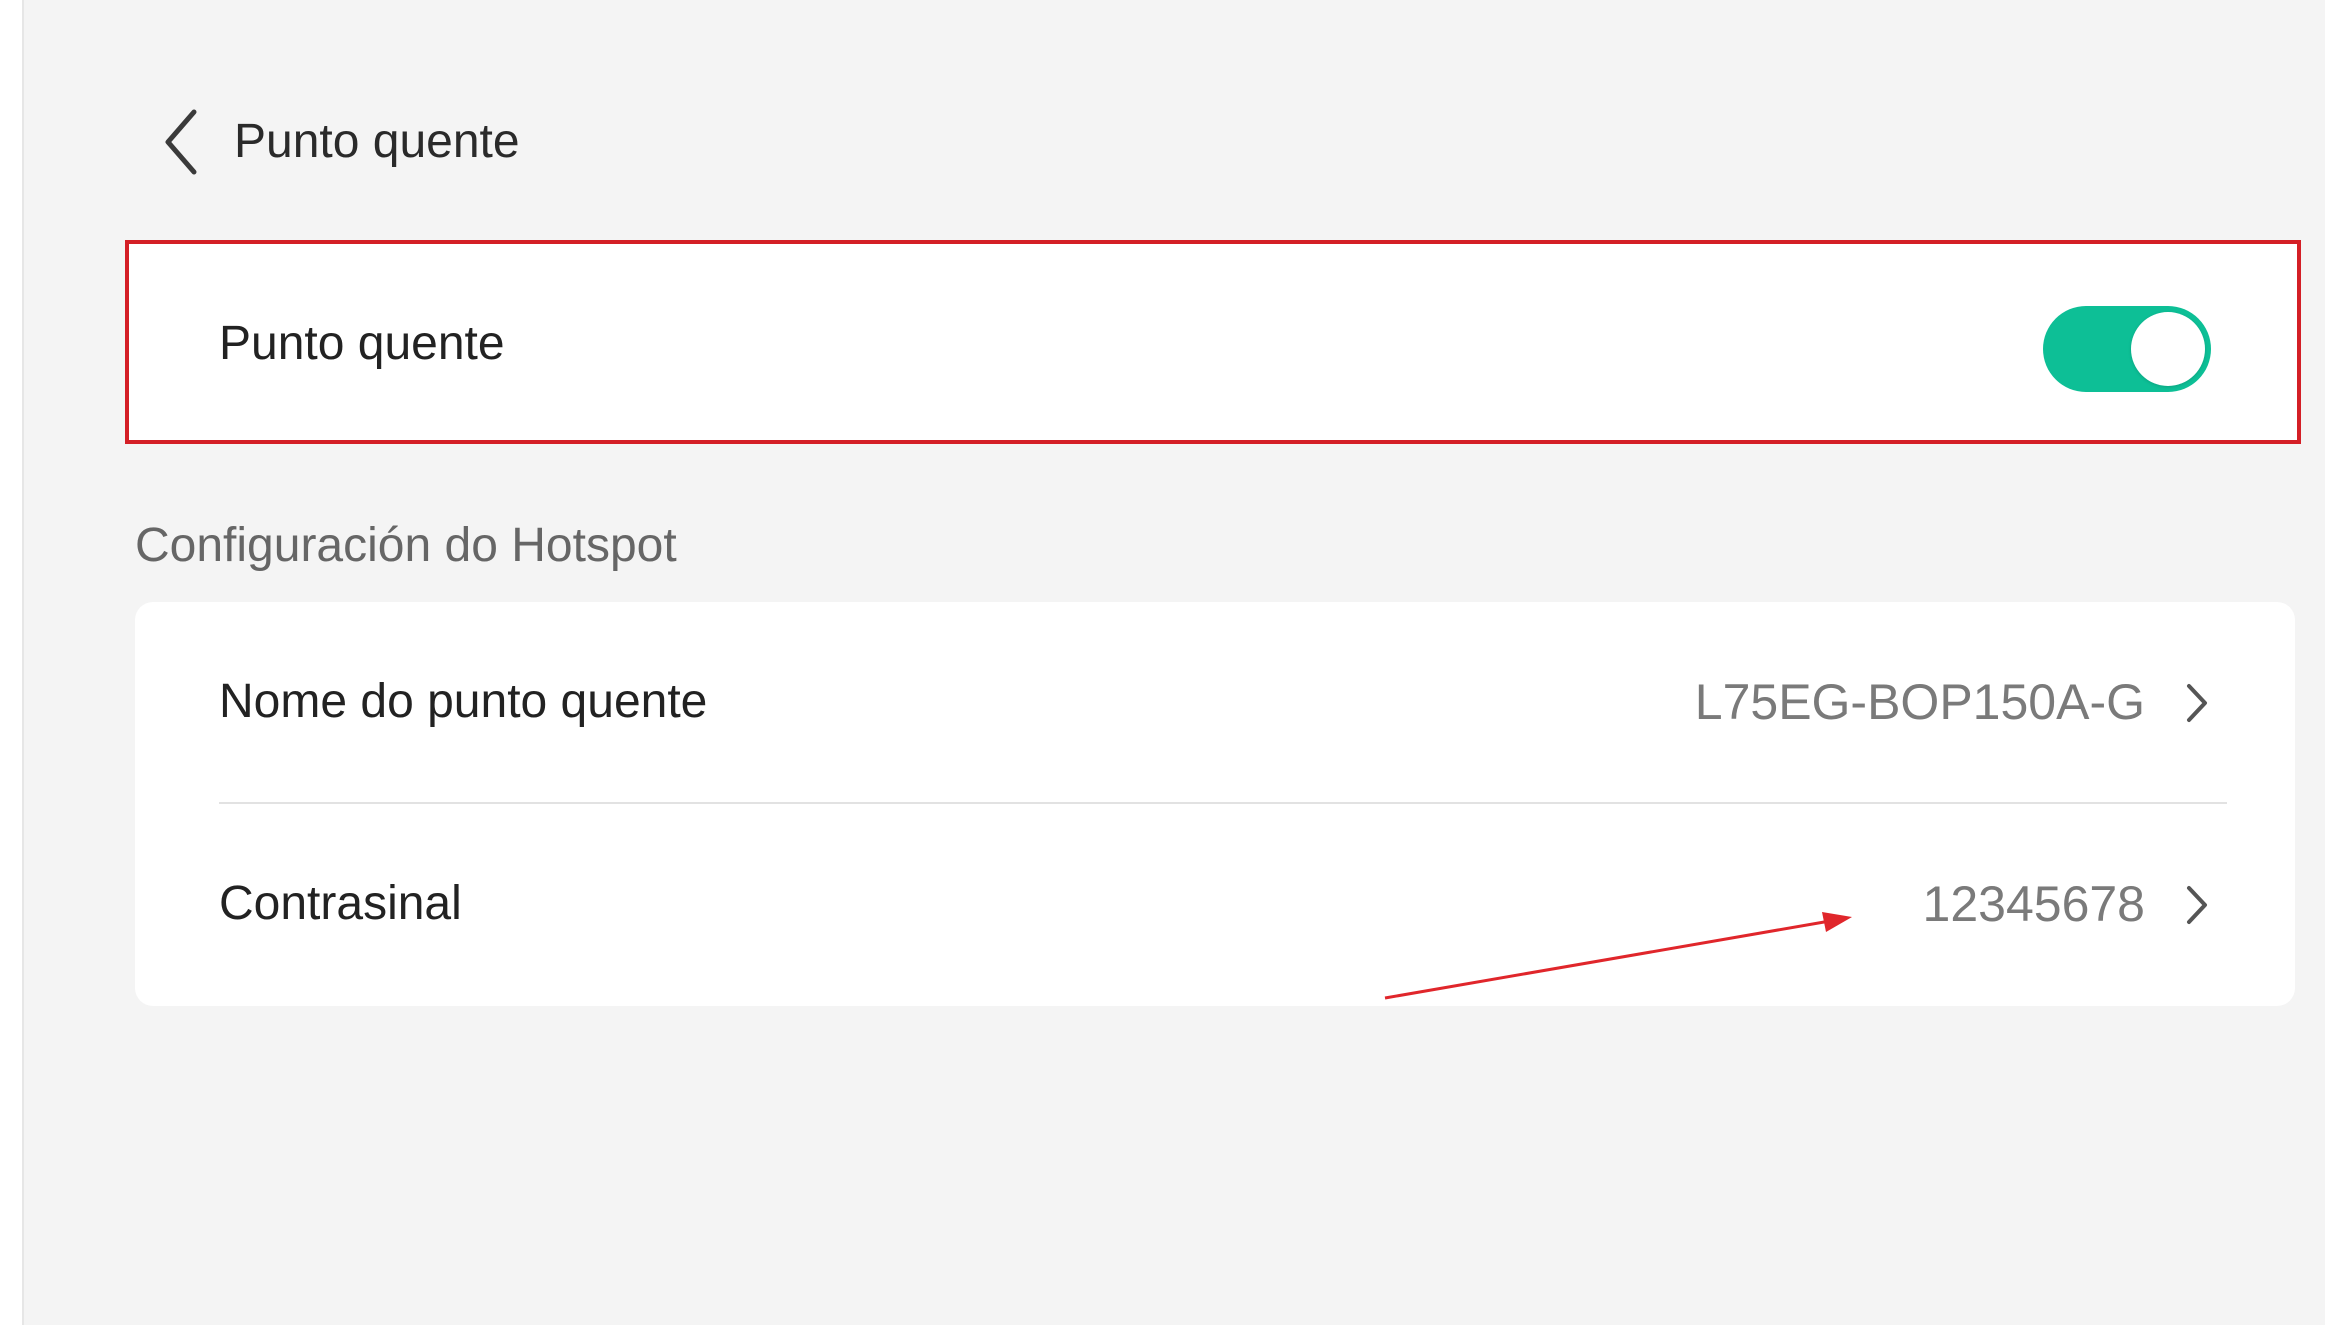 Image resolution: width=2325 pixels, height=1325 pixels. What do you see at coordinates (1215, 702) in the screenshot?
I see `hotspot-name-row: Nome do punto quente L75EG-BOP150A-G` at bounding box center [1215, 702].